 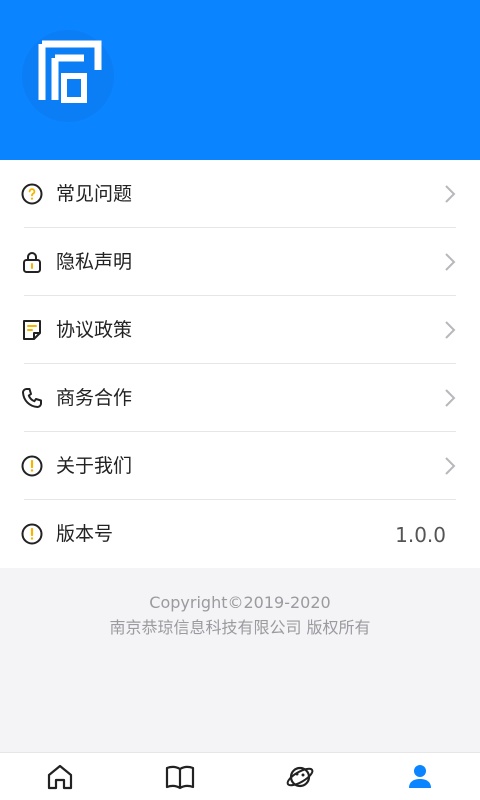 I want to click on menu-item-label: 隐私声明, so click(x=94, y=262).